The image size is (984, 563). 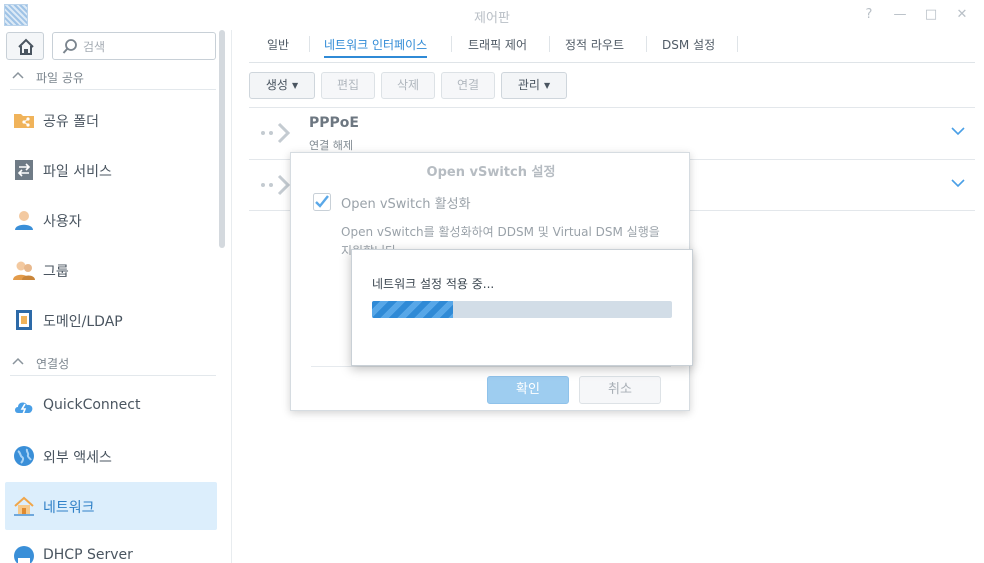 I want to click on sidebar-item-external-access: 외부 액세스, so click(x=111, y=456).